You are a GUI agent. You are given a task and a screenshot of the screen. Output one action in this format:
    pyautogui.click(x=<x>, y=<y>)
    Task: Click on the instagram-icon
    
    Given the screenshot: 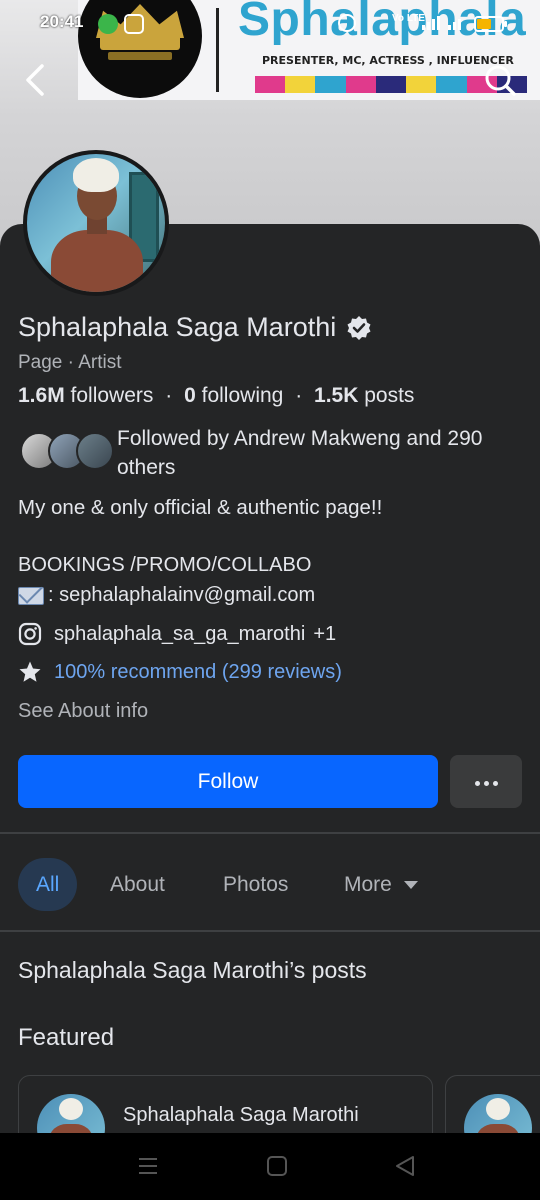 What is the action you would take?
    pyautogui.click(x=30, y=634)
    